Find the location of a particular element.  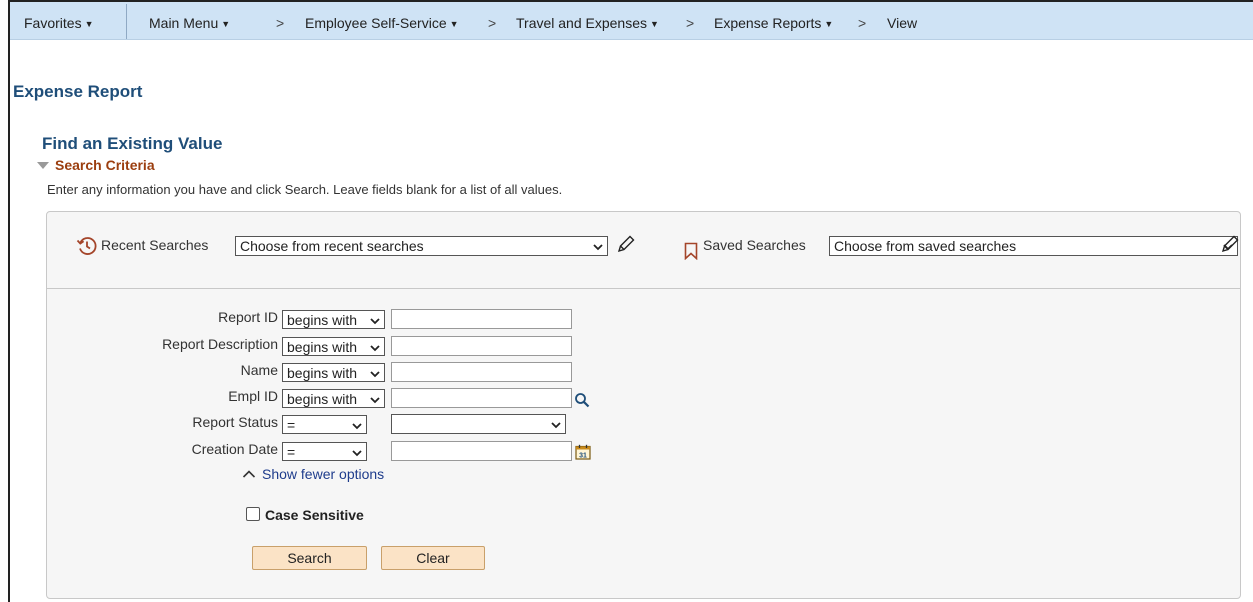

report-status-select is located at coordinates (478, 424).